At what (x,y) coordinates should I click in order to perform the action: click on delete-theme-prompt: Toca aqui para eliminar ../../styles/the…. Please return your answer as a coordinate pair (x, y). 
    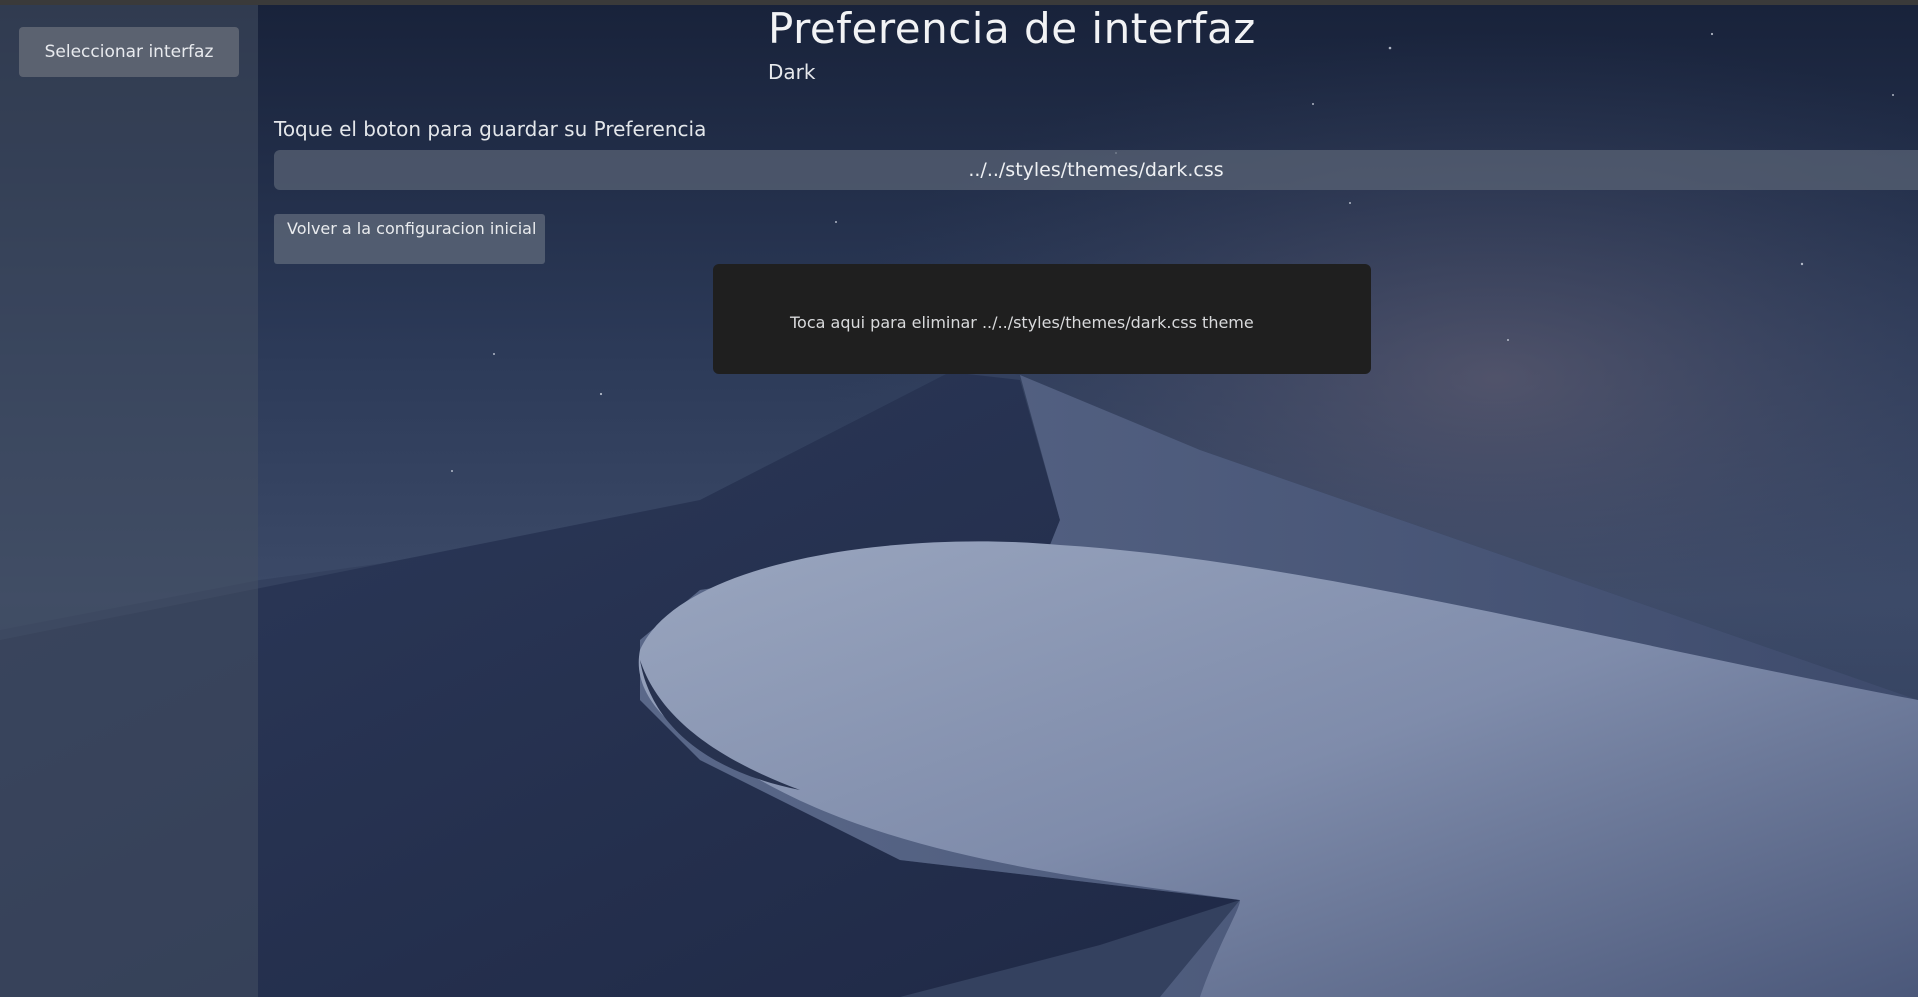
    Looking at the image, I should click on (1042, 319).